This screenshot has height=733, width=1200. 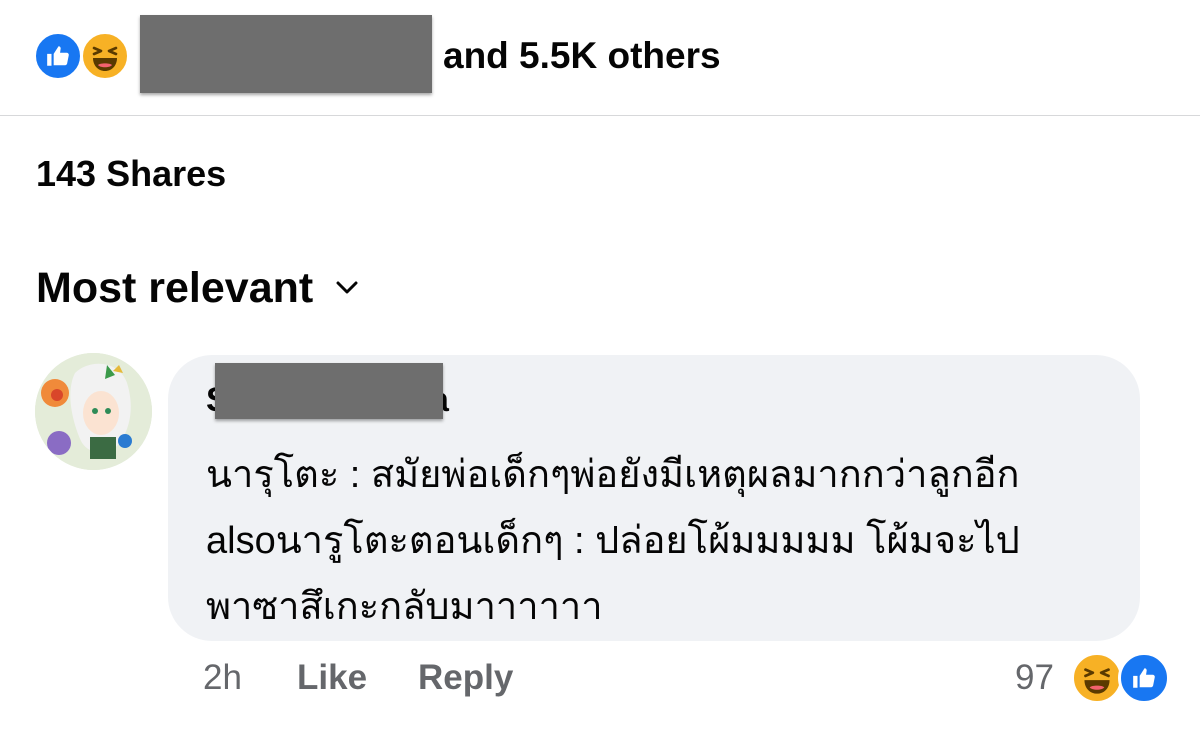 I want to click on like-button: Like, so click(x=332, y=678).